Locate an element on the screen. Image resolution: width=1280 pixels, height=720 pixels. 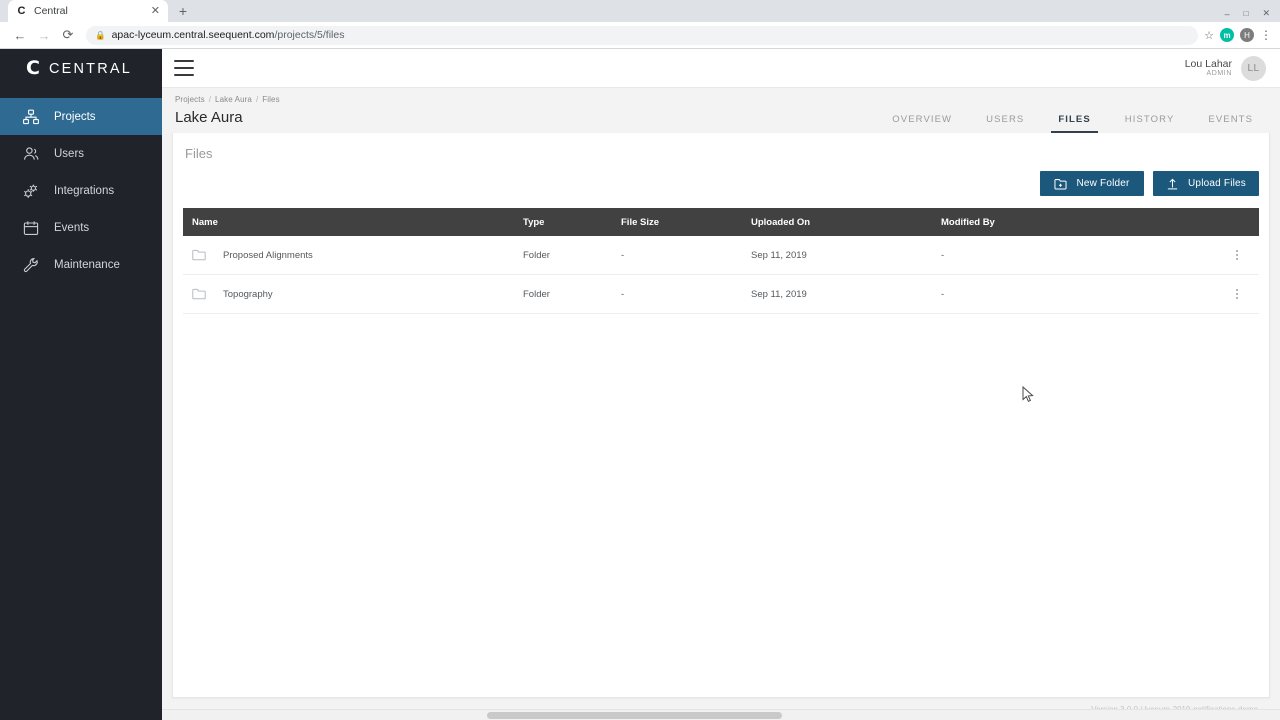
column-header-file-size: File Size is located at coordinates (686, 222).